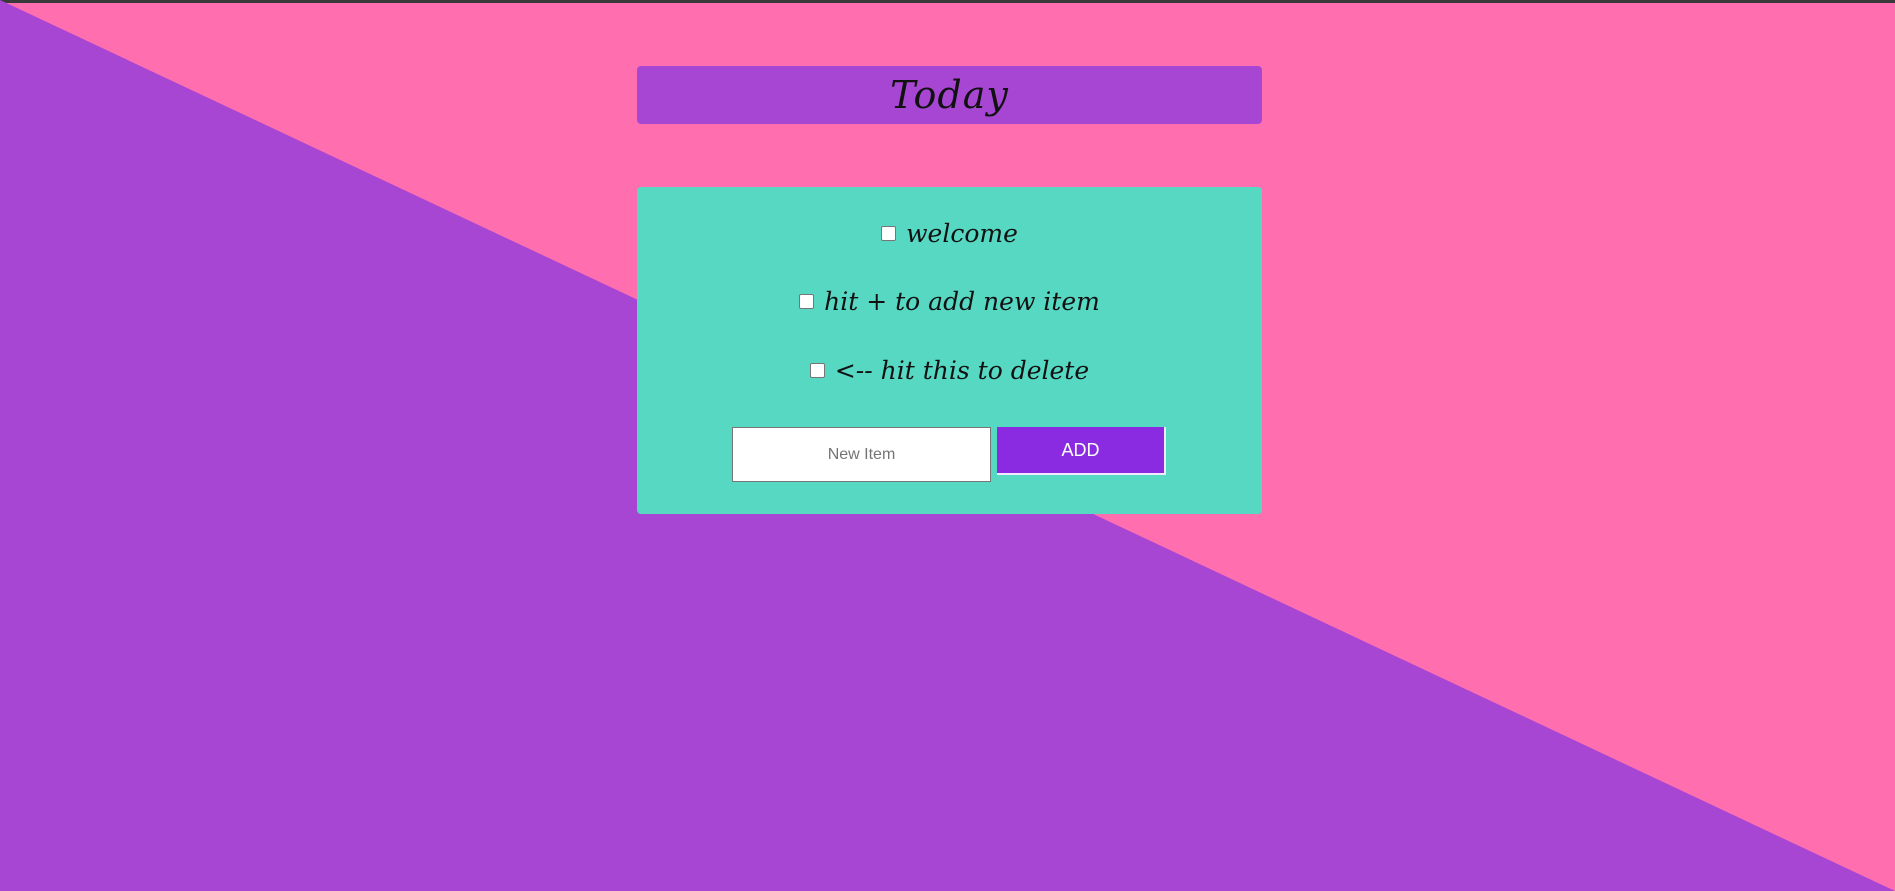  I want to click on title-banner: Today, so click(949, 95).